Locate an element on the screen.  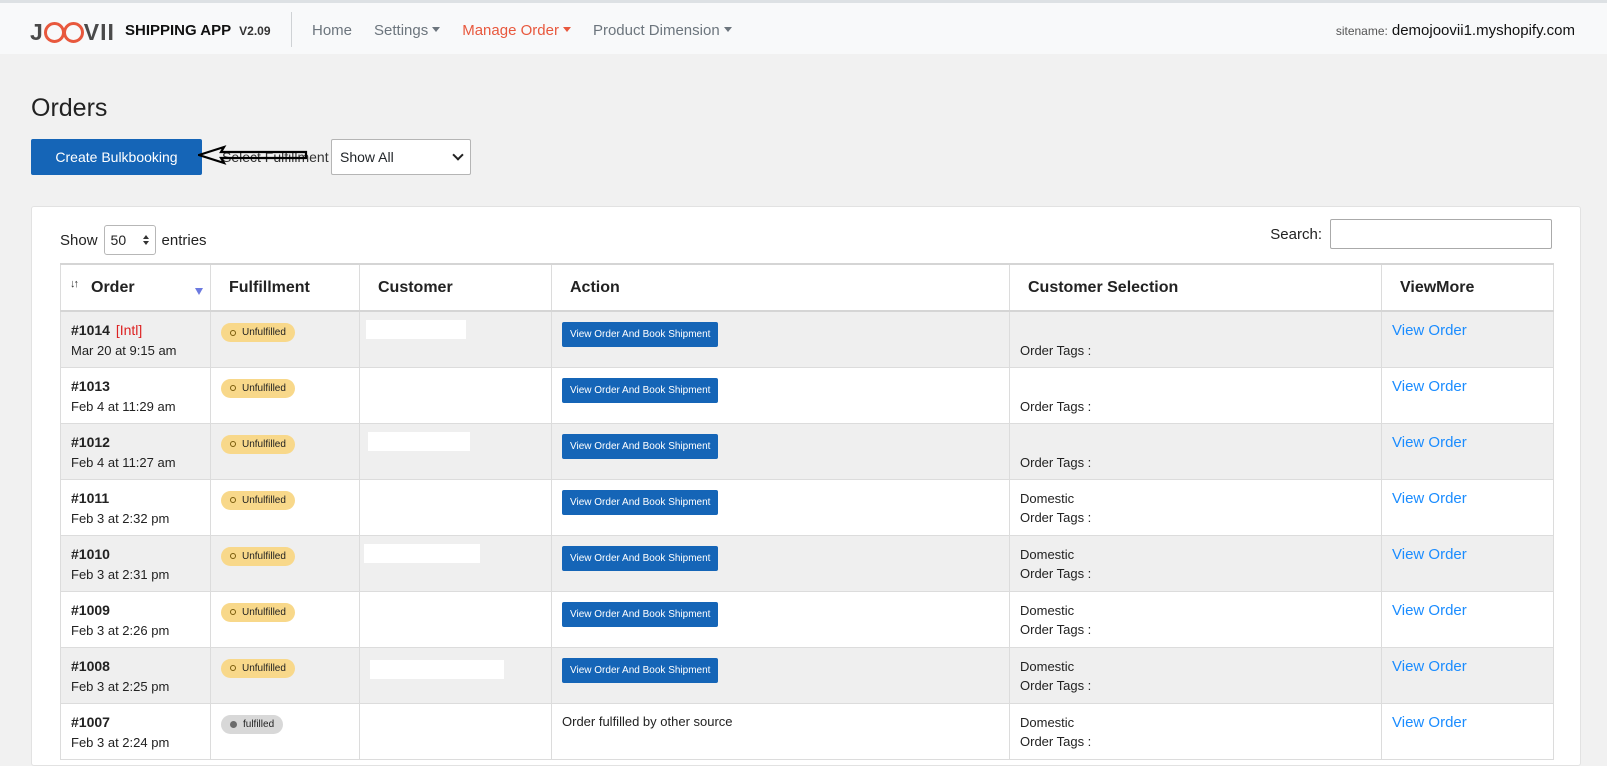
order-number-line: #1014 [Intl] is located at coordinates (135, 330).